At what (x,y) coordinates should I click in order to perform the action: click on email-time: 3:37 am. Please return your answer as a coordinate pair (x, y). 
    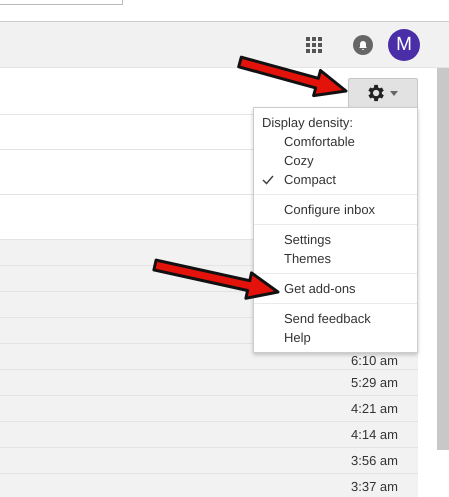
    Looking at the image, I should click on (374, 486).